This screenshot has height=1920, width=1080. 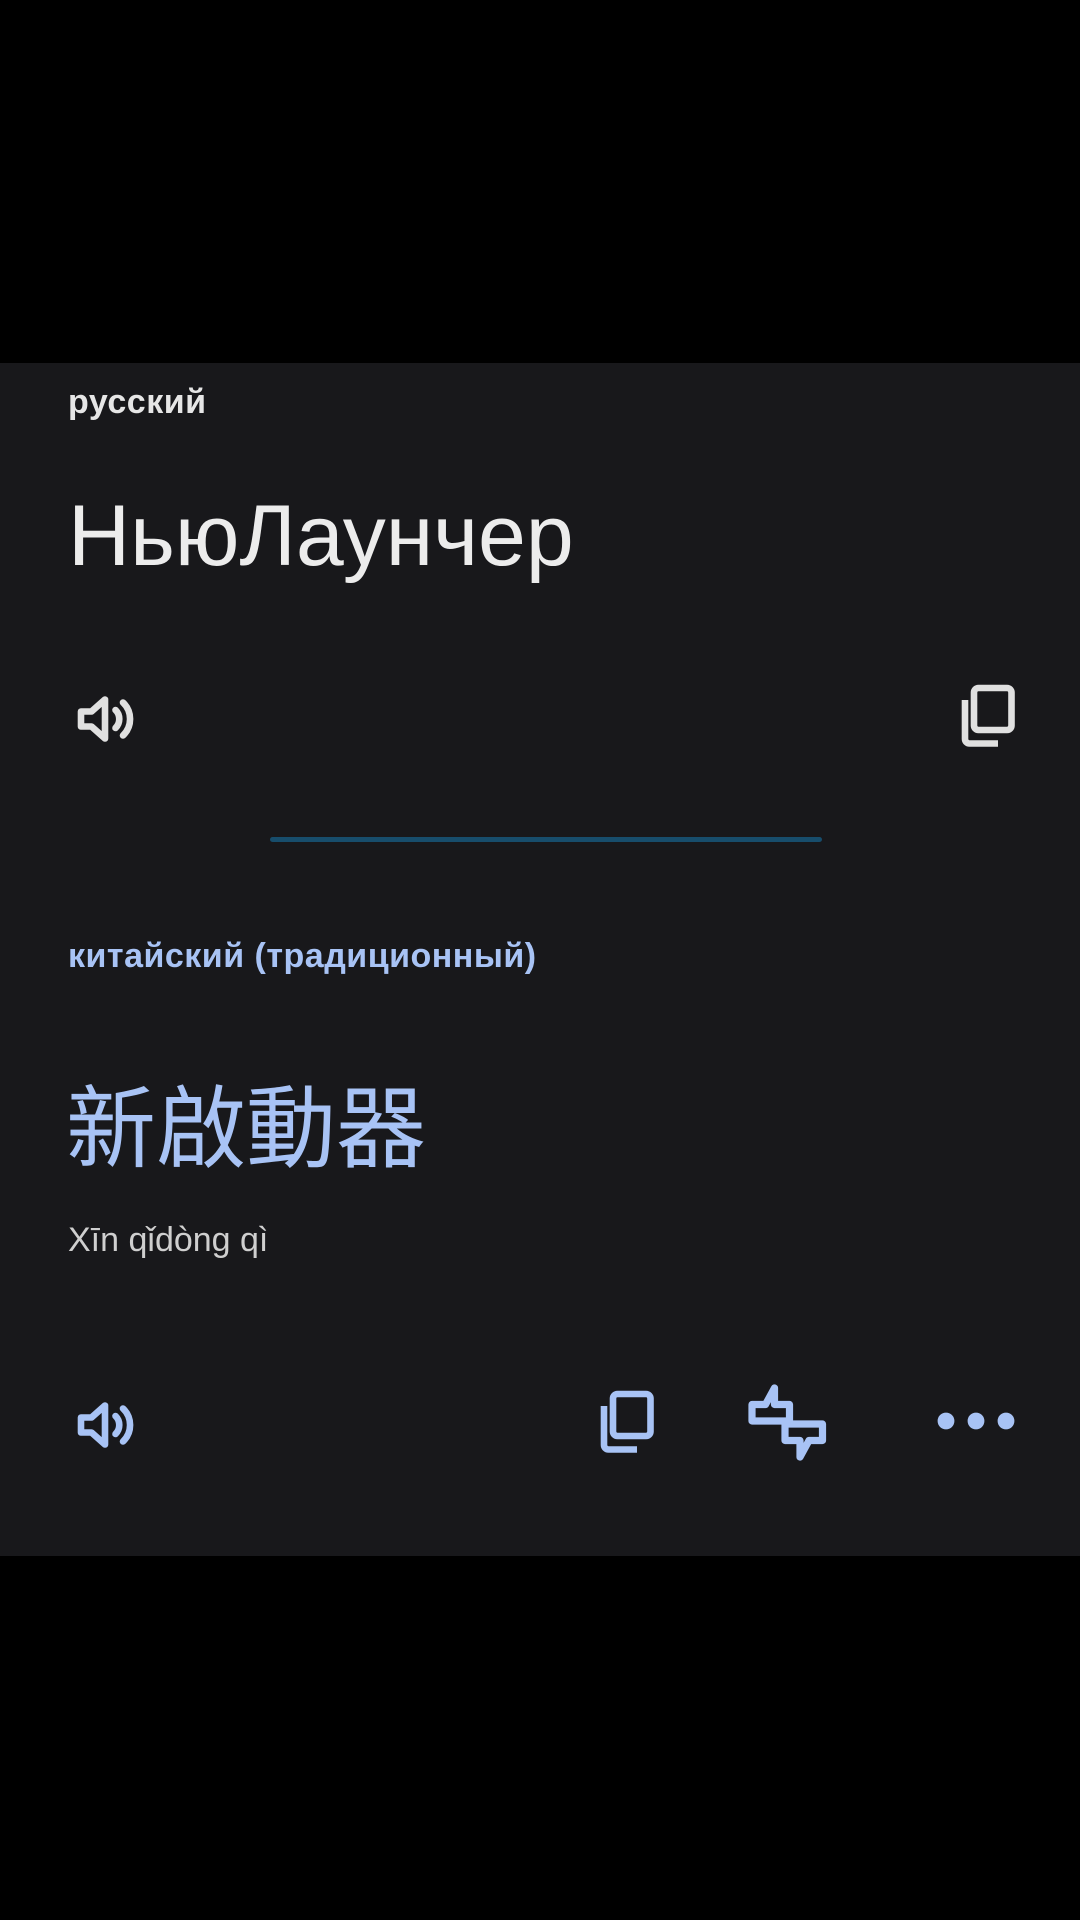 I want to click on rate-translation-button, so click(x=788, y=1421).